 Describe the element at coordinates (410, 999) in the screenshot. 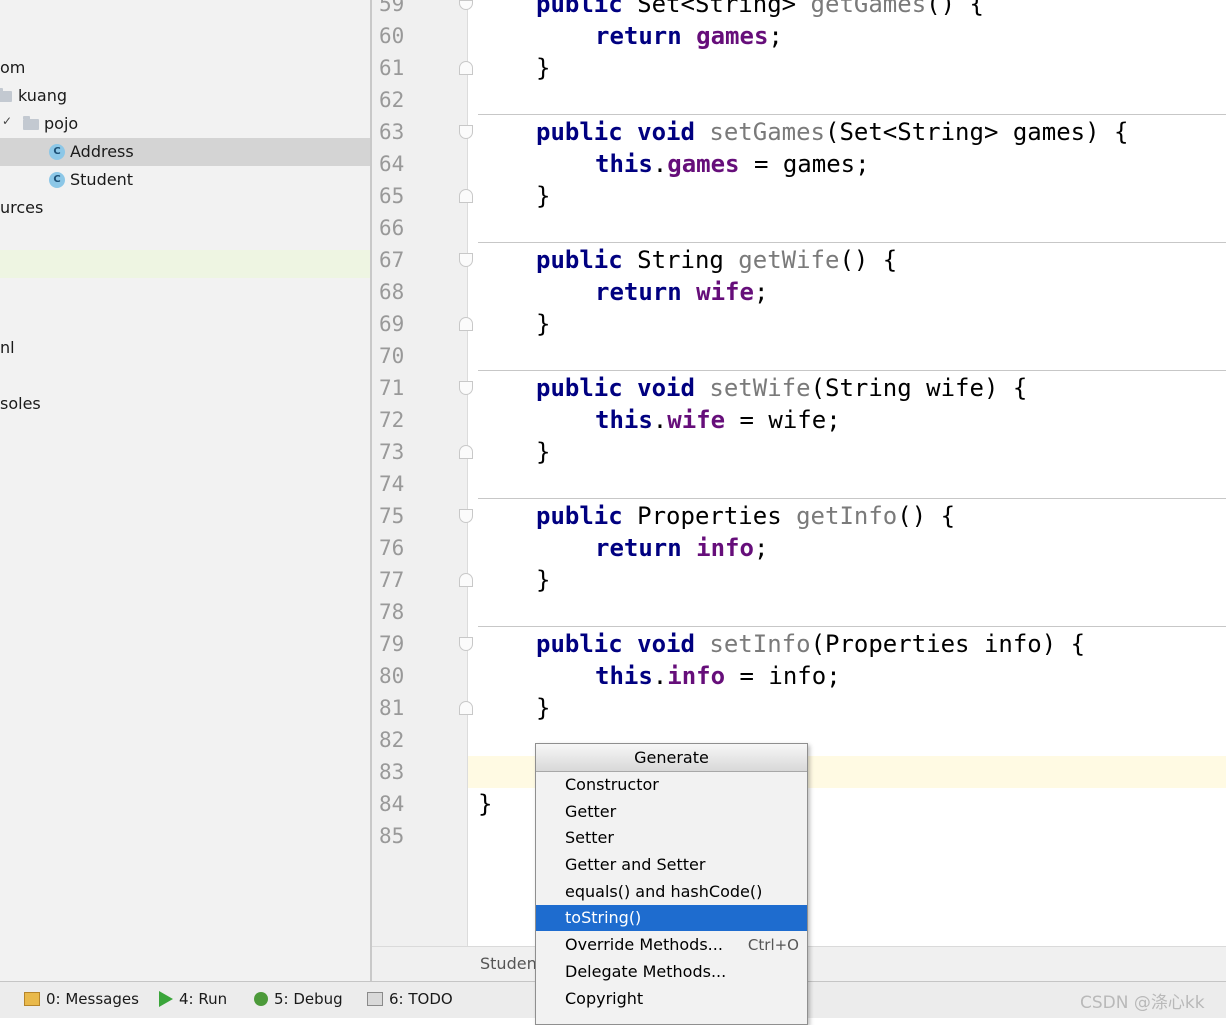

I see `todo-tool-button: 6: TODO` at that location.